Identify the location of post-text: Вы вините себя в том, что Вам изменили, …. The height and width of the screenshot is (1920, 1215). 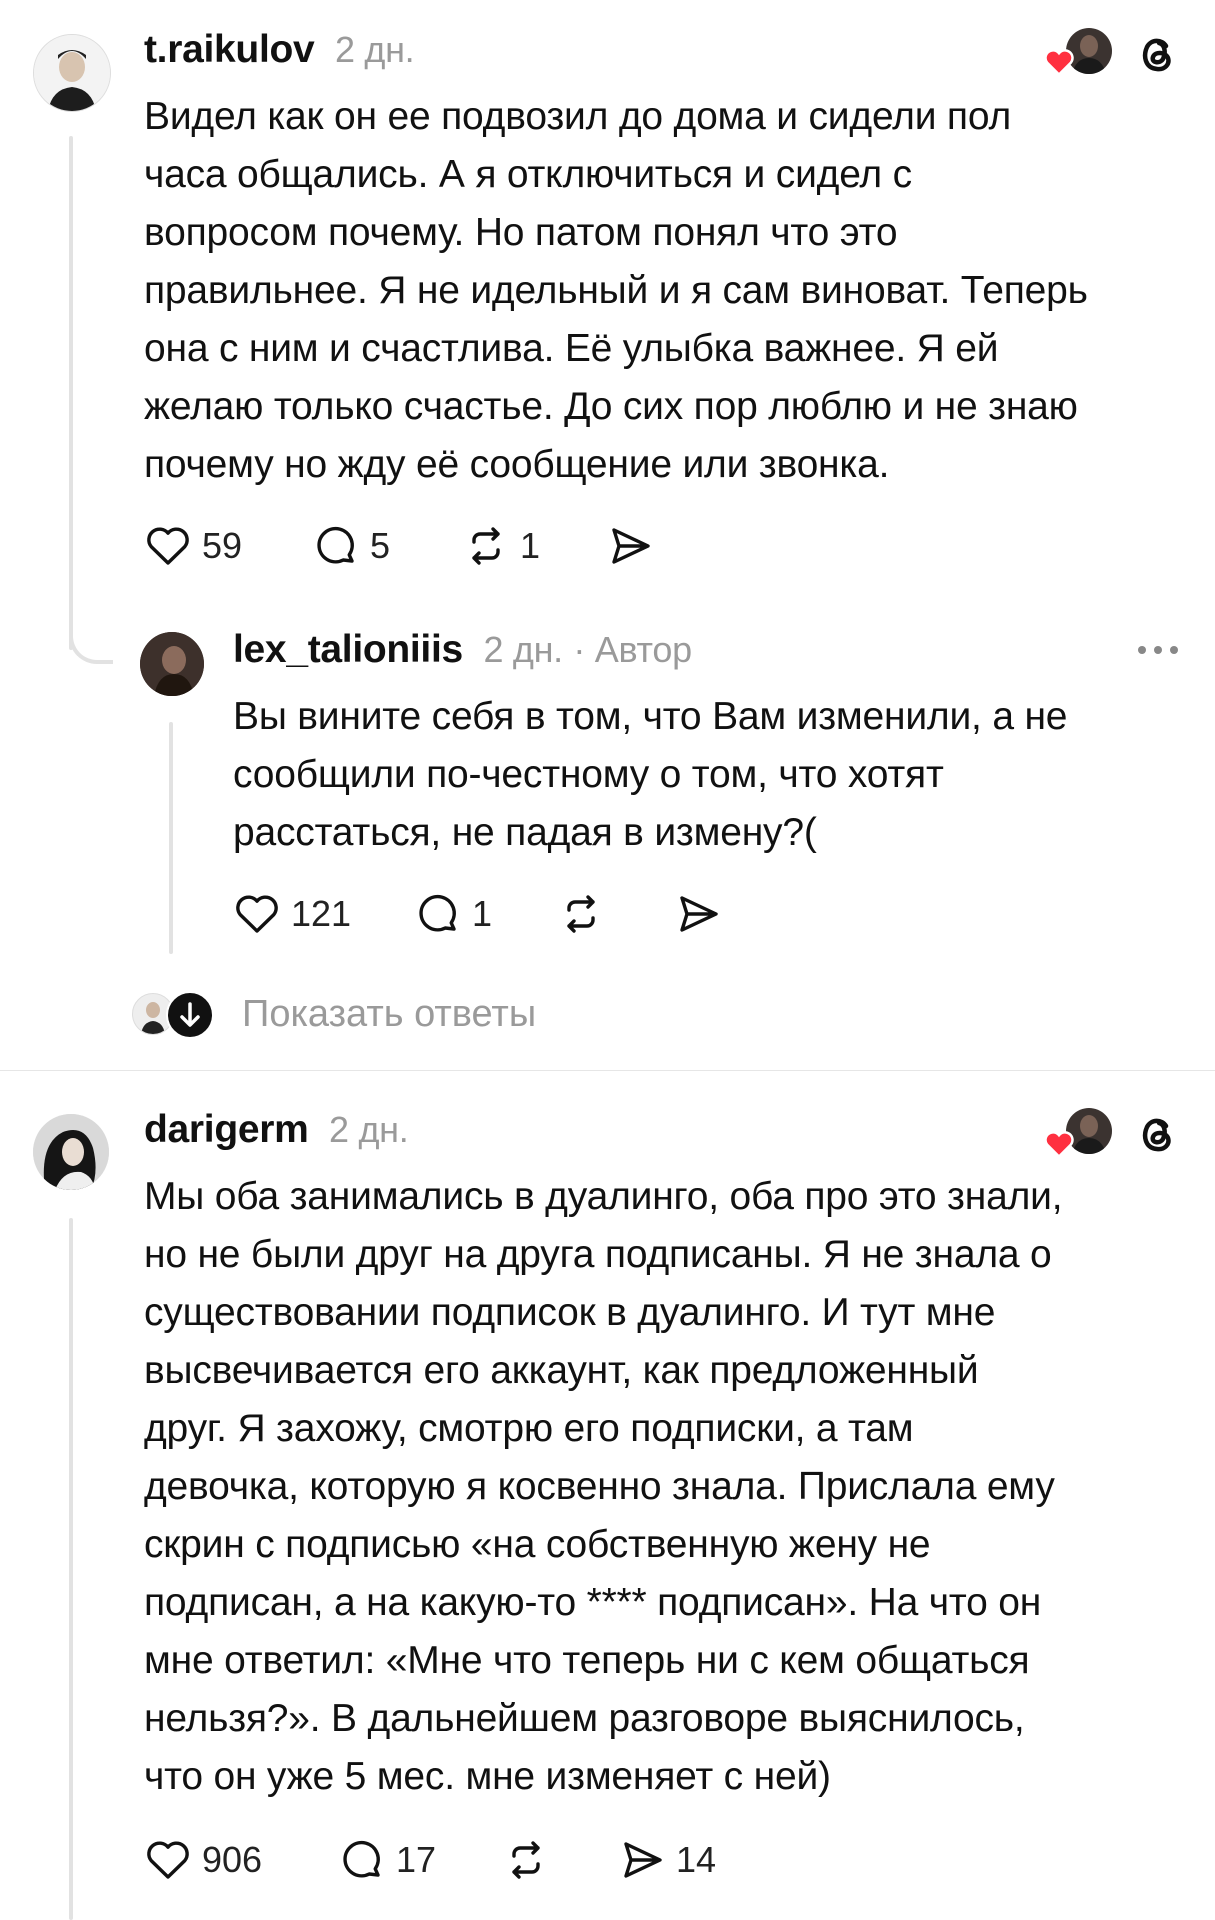
(650, 774).